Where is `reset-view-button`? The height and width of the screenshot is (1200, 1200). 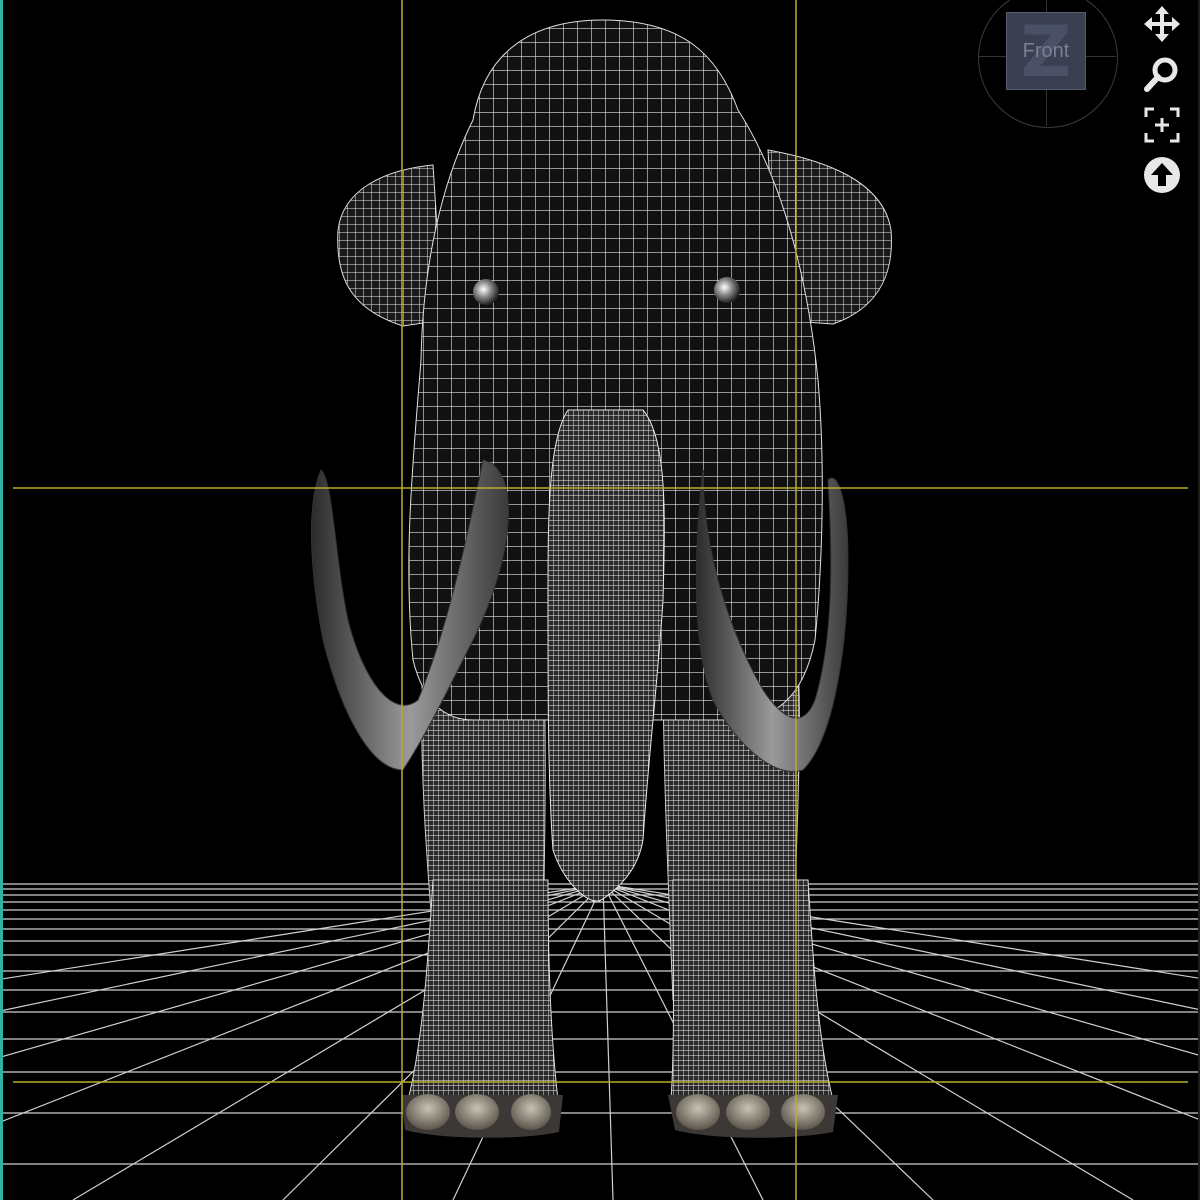
reset-view-button is located at coordinates (1162, 175).